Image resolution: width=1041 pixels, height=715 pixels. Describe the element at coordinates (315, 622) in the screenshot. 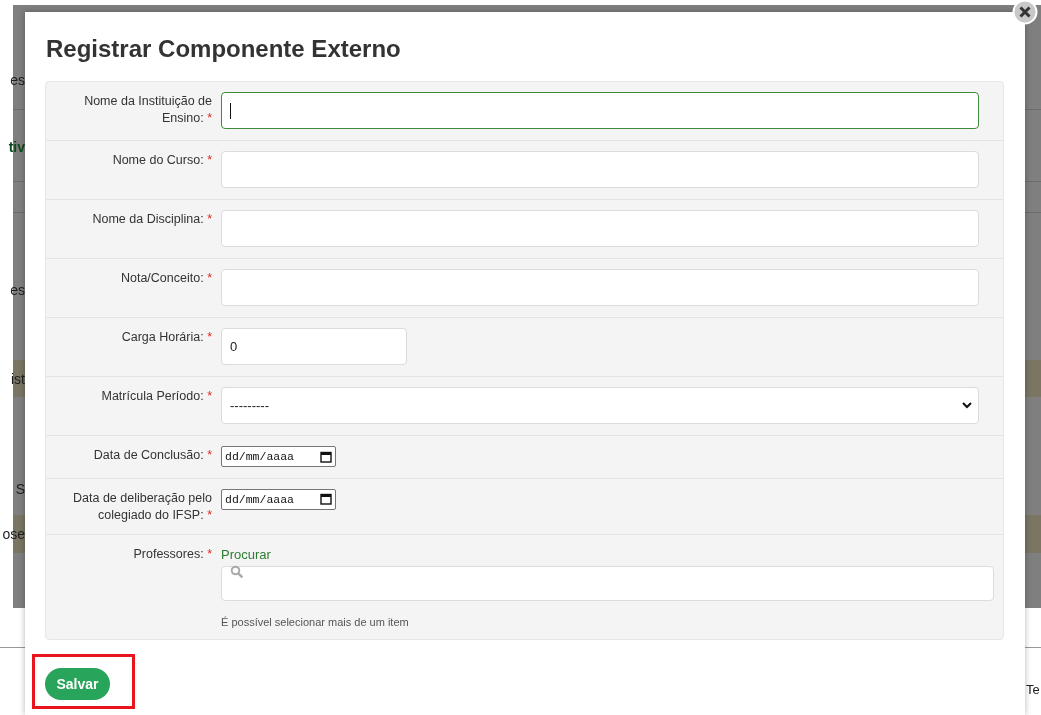

I see `help-text: É possível selecionar mais de um item` at that location.